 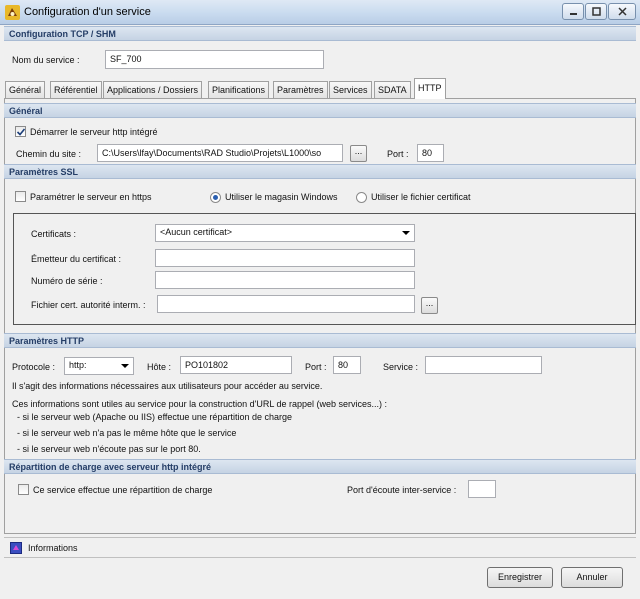 What do you see at coordinates (483, 365) in the screenshot?
I see `service-input` at bounding box center [483, 365].